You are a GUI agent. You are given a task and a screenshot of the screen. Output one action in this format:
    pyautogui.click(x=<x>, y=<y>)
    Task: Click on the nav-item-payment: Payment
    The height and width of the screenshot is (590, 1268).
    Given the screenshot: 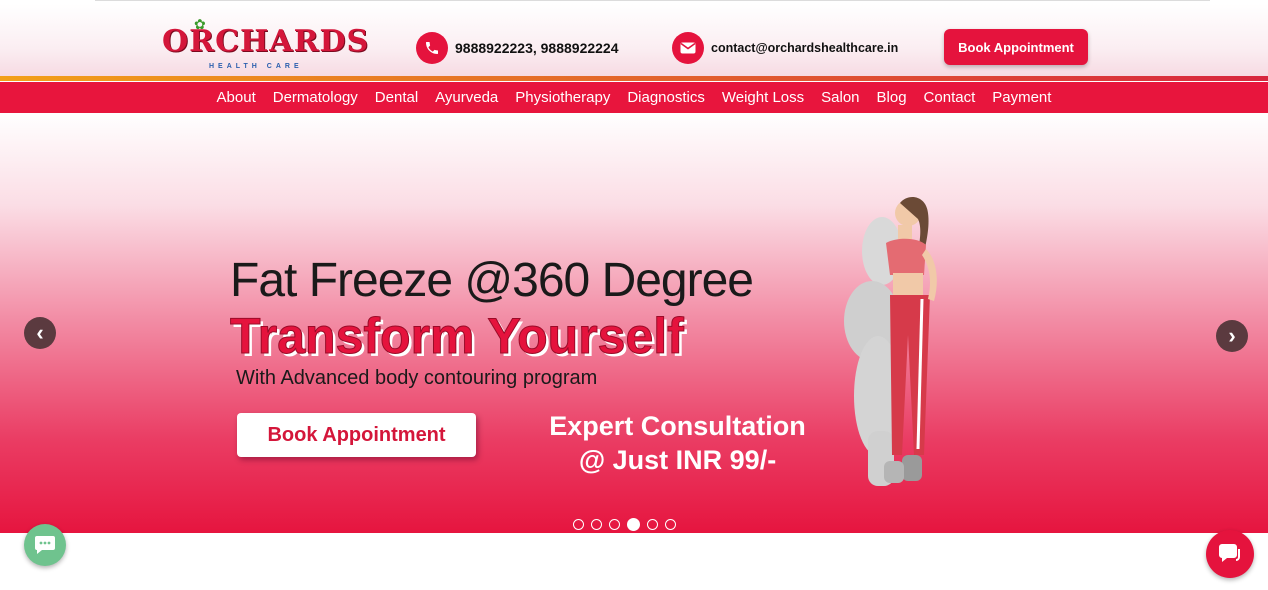 What is the action you would take?
    pyautogui.click(x=1021, y=97)
    